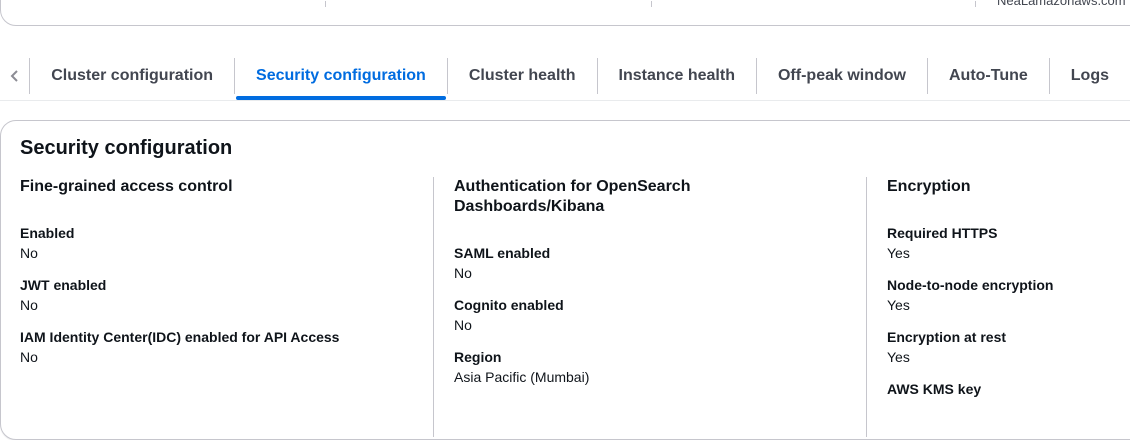  Describe the element at coordinates (47, 233) in the screenshot. I see `kv-key: Enabled` at that location.